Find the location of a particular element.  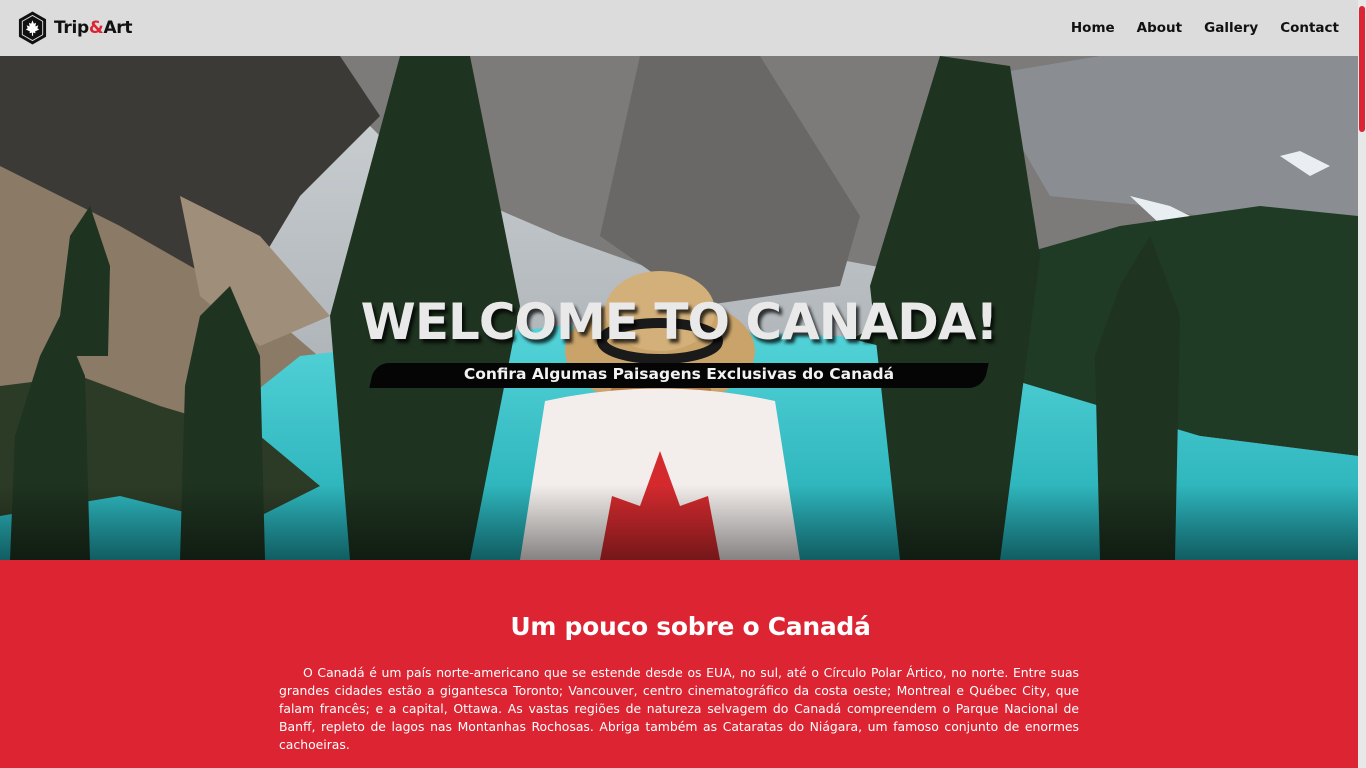

navbar: Trip&Art Home About Gallery Contact is located at coordinates (683, 28).